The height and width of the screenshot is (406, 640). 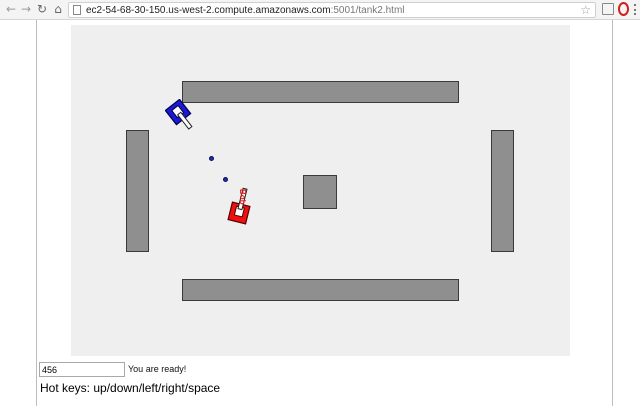 I want to click on back-icon: ←, so click(x=11, y=9).